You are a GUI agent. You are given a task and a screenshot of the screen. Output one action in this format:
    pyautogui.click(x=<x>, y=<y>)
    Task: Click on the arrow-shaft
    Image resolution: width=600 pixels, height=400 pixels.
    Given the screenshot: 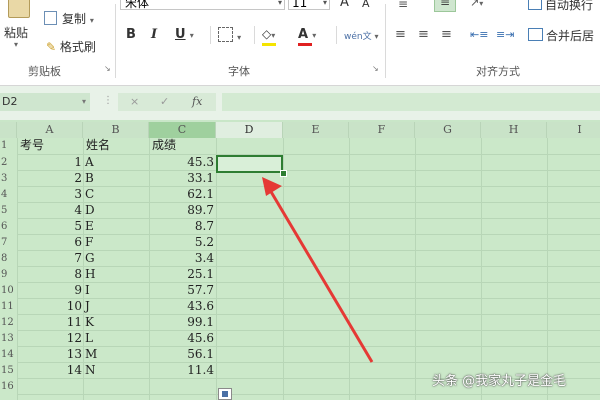 What is the action you would take?
    pyautogui.click(x=321, y=276)
    